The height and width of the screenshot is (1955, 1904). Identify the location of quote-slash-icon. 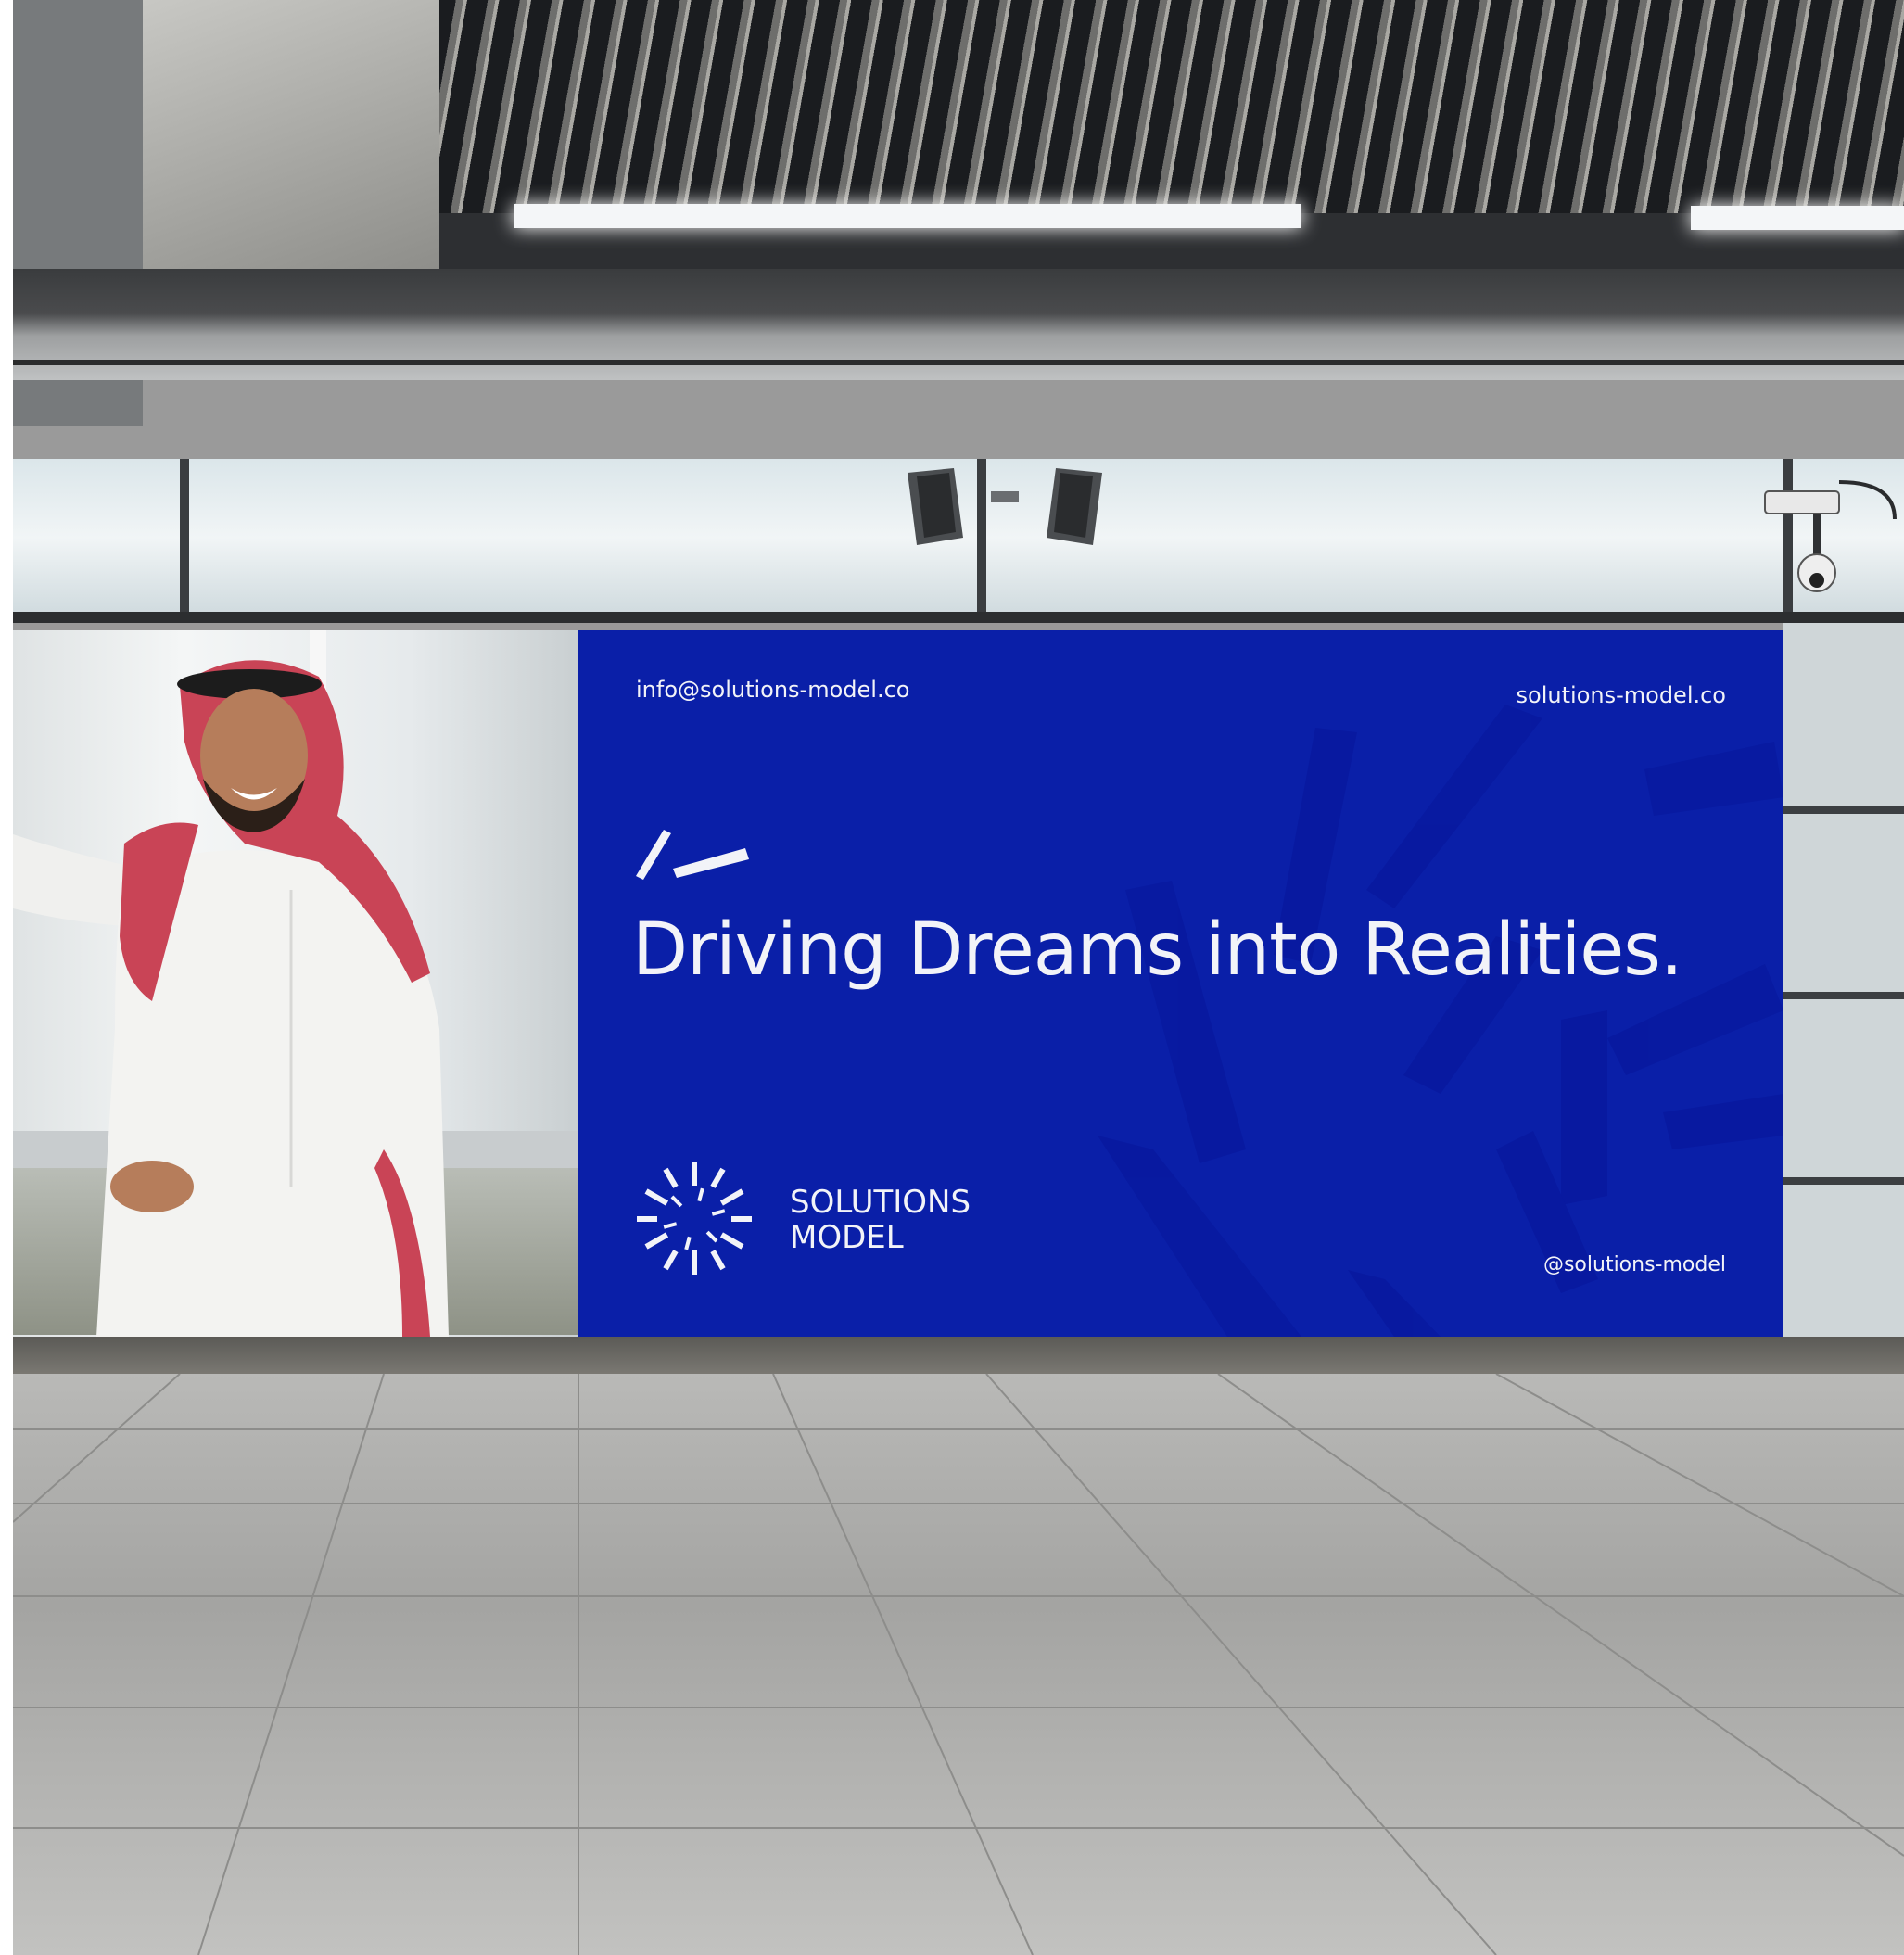
(692, 855).